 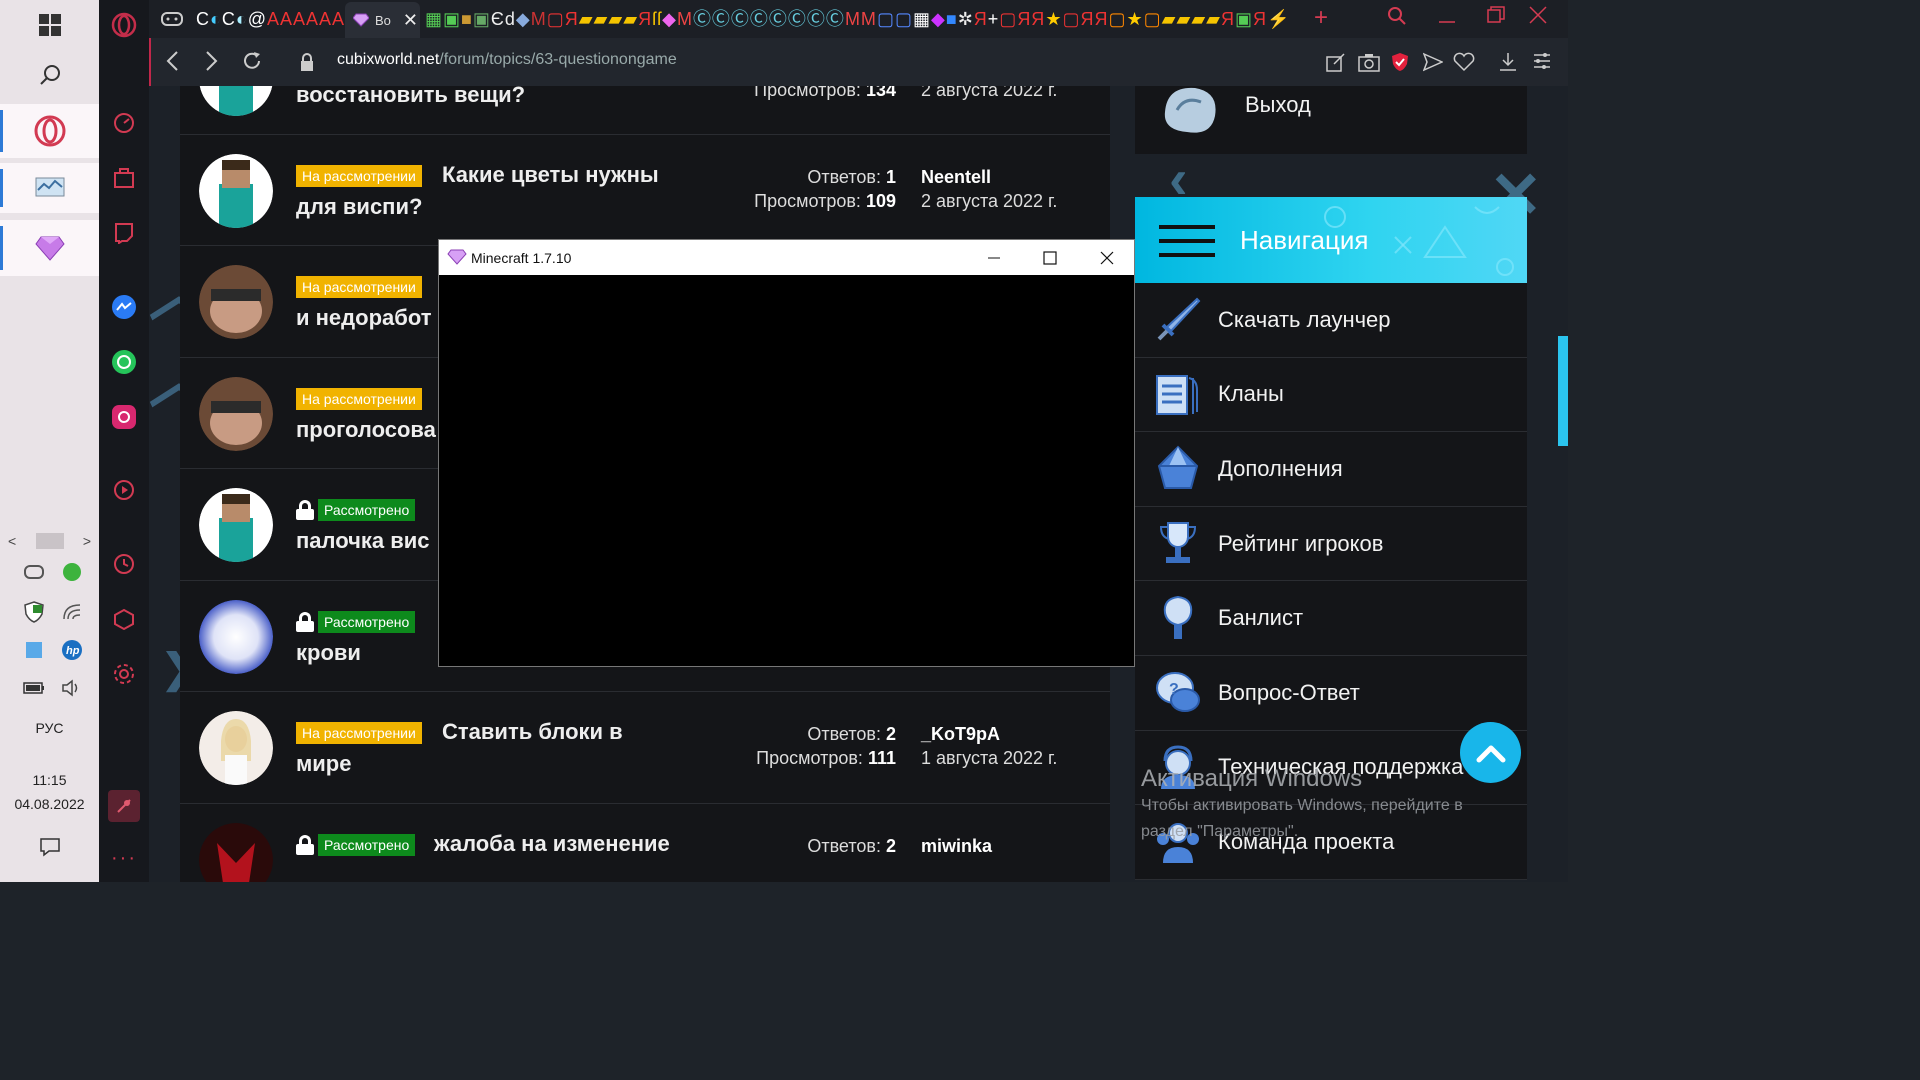 I want to click on minecraft-window: Minecraft 1.7.10, so click(x=786, y=453).